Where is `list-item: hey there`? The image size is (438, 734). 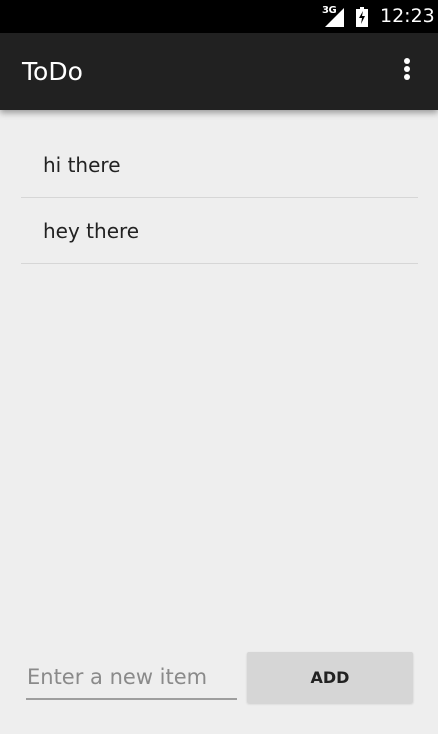 list-item: hey there is located at coordinates (219, 231).